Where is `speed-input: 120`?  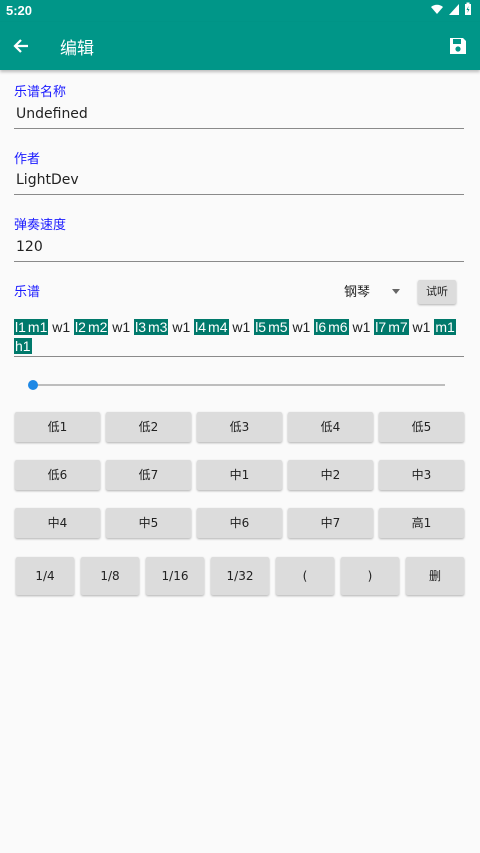
speed-input: 120 is located at coordinates (239, 248).